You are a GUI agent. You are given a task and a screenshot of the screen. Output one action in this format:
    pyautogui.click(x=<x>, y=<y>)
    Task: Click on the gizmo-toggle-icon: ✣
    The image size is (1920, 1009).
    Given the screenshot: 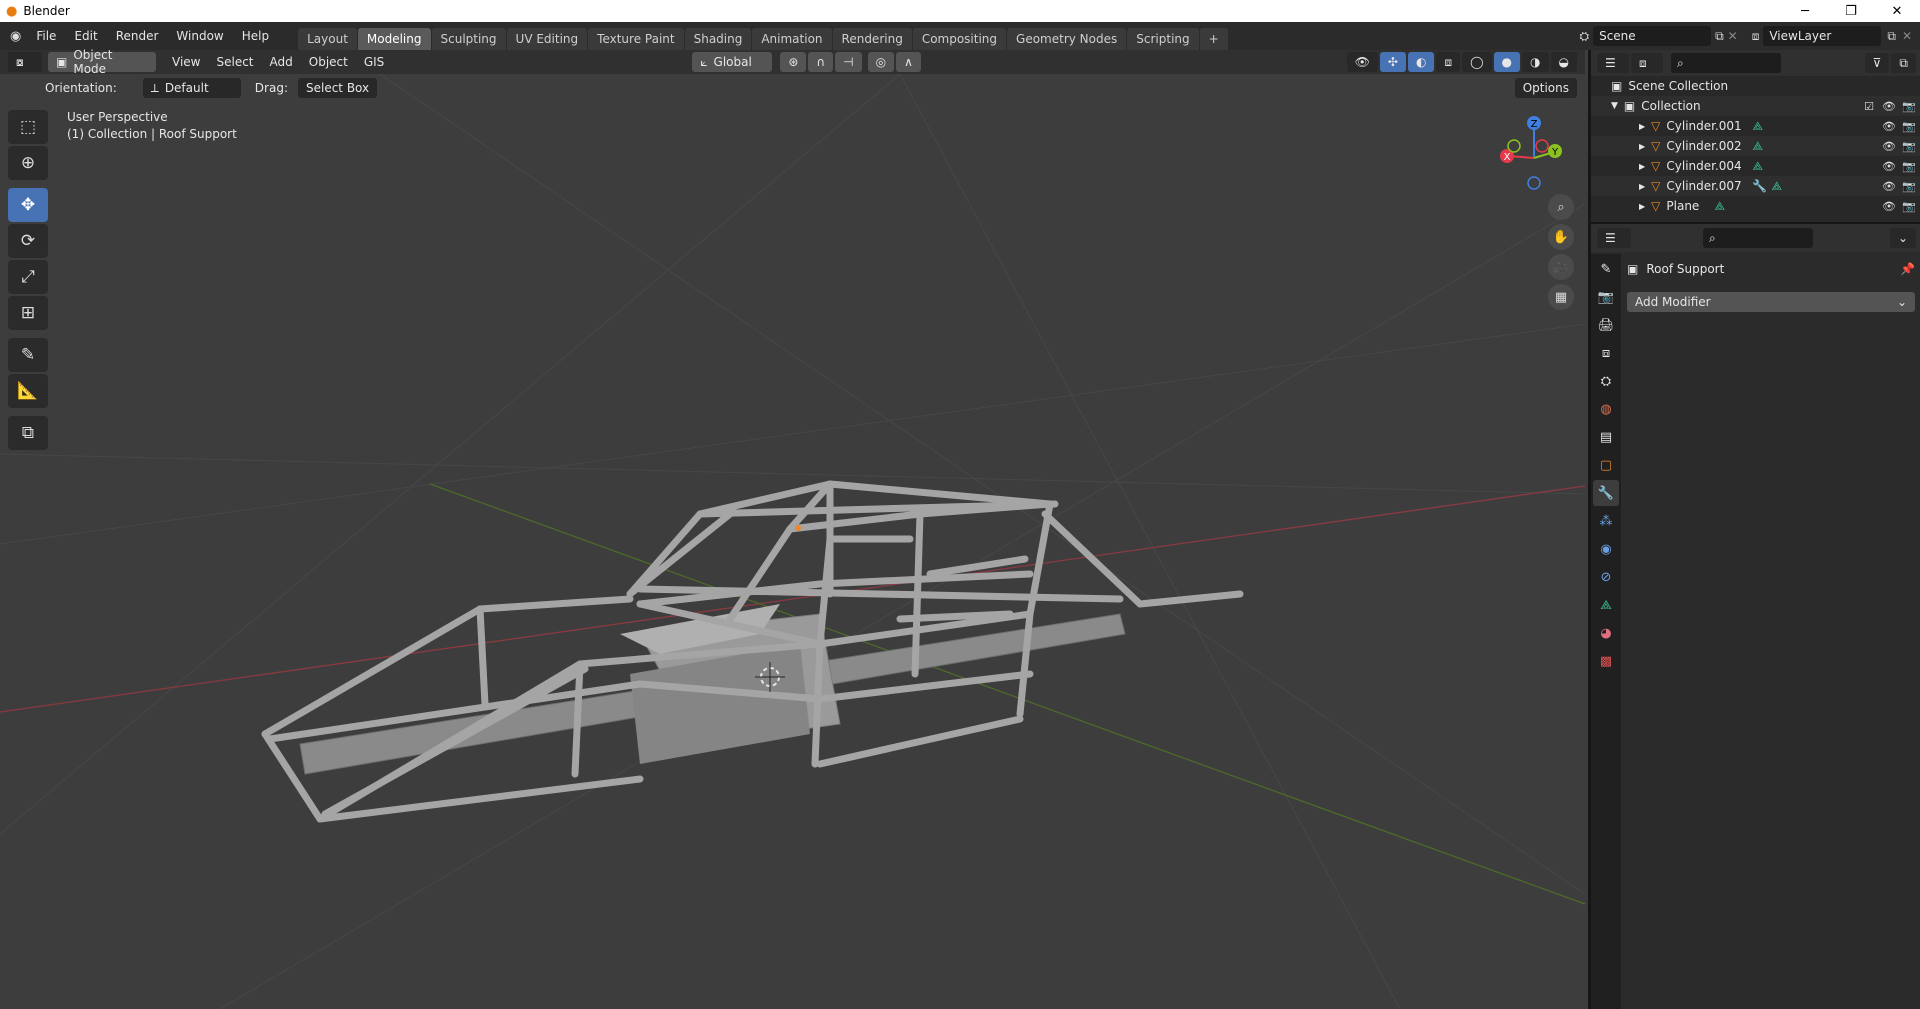 What is the action you would take?
    pyautogui.click(x=1392, y=62)
    